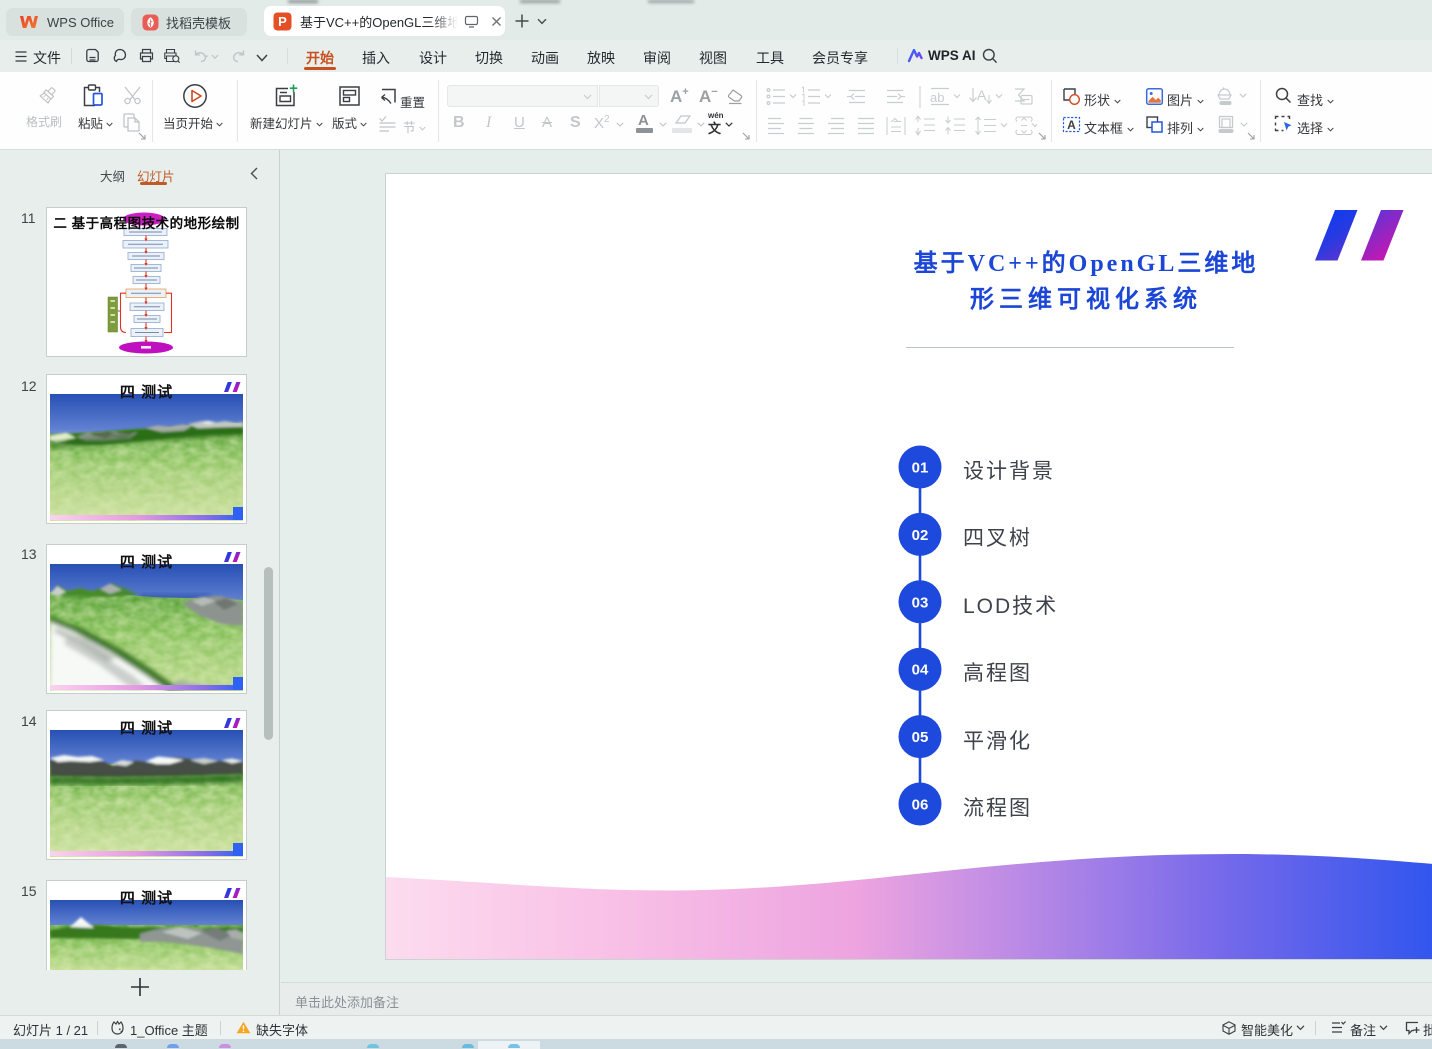 This screenshot has width=1432, height=1049. What do you see at coordinates (282, 21) in the screenshot?
I see `svg-text: P` at bounding box center [282, 21].